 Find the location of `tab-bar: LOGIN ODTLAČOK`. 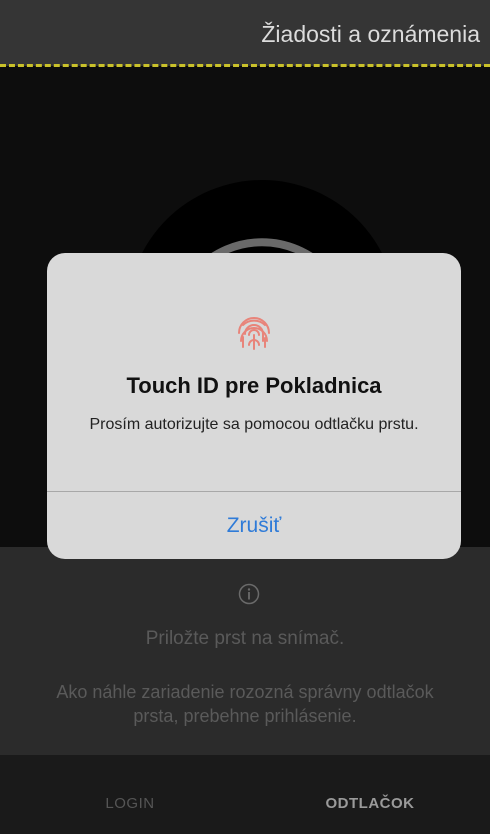

tab-bar: LOGIN ODTLAČOK is located at coordinates (245, 794).